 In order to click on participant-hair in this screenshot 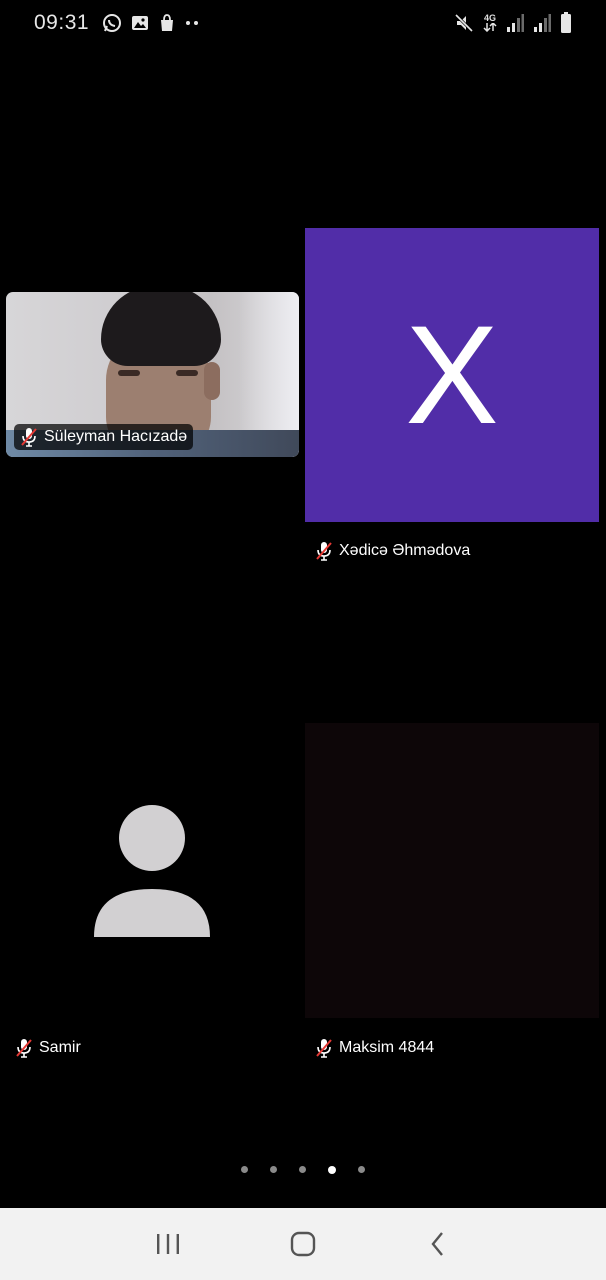, I will do `click(161, 329)`.